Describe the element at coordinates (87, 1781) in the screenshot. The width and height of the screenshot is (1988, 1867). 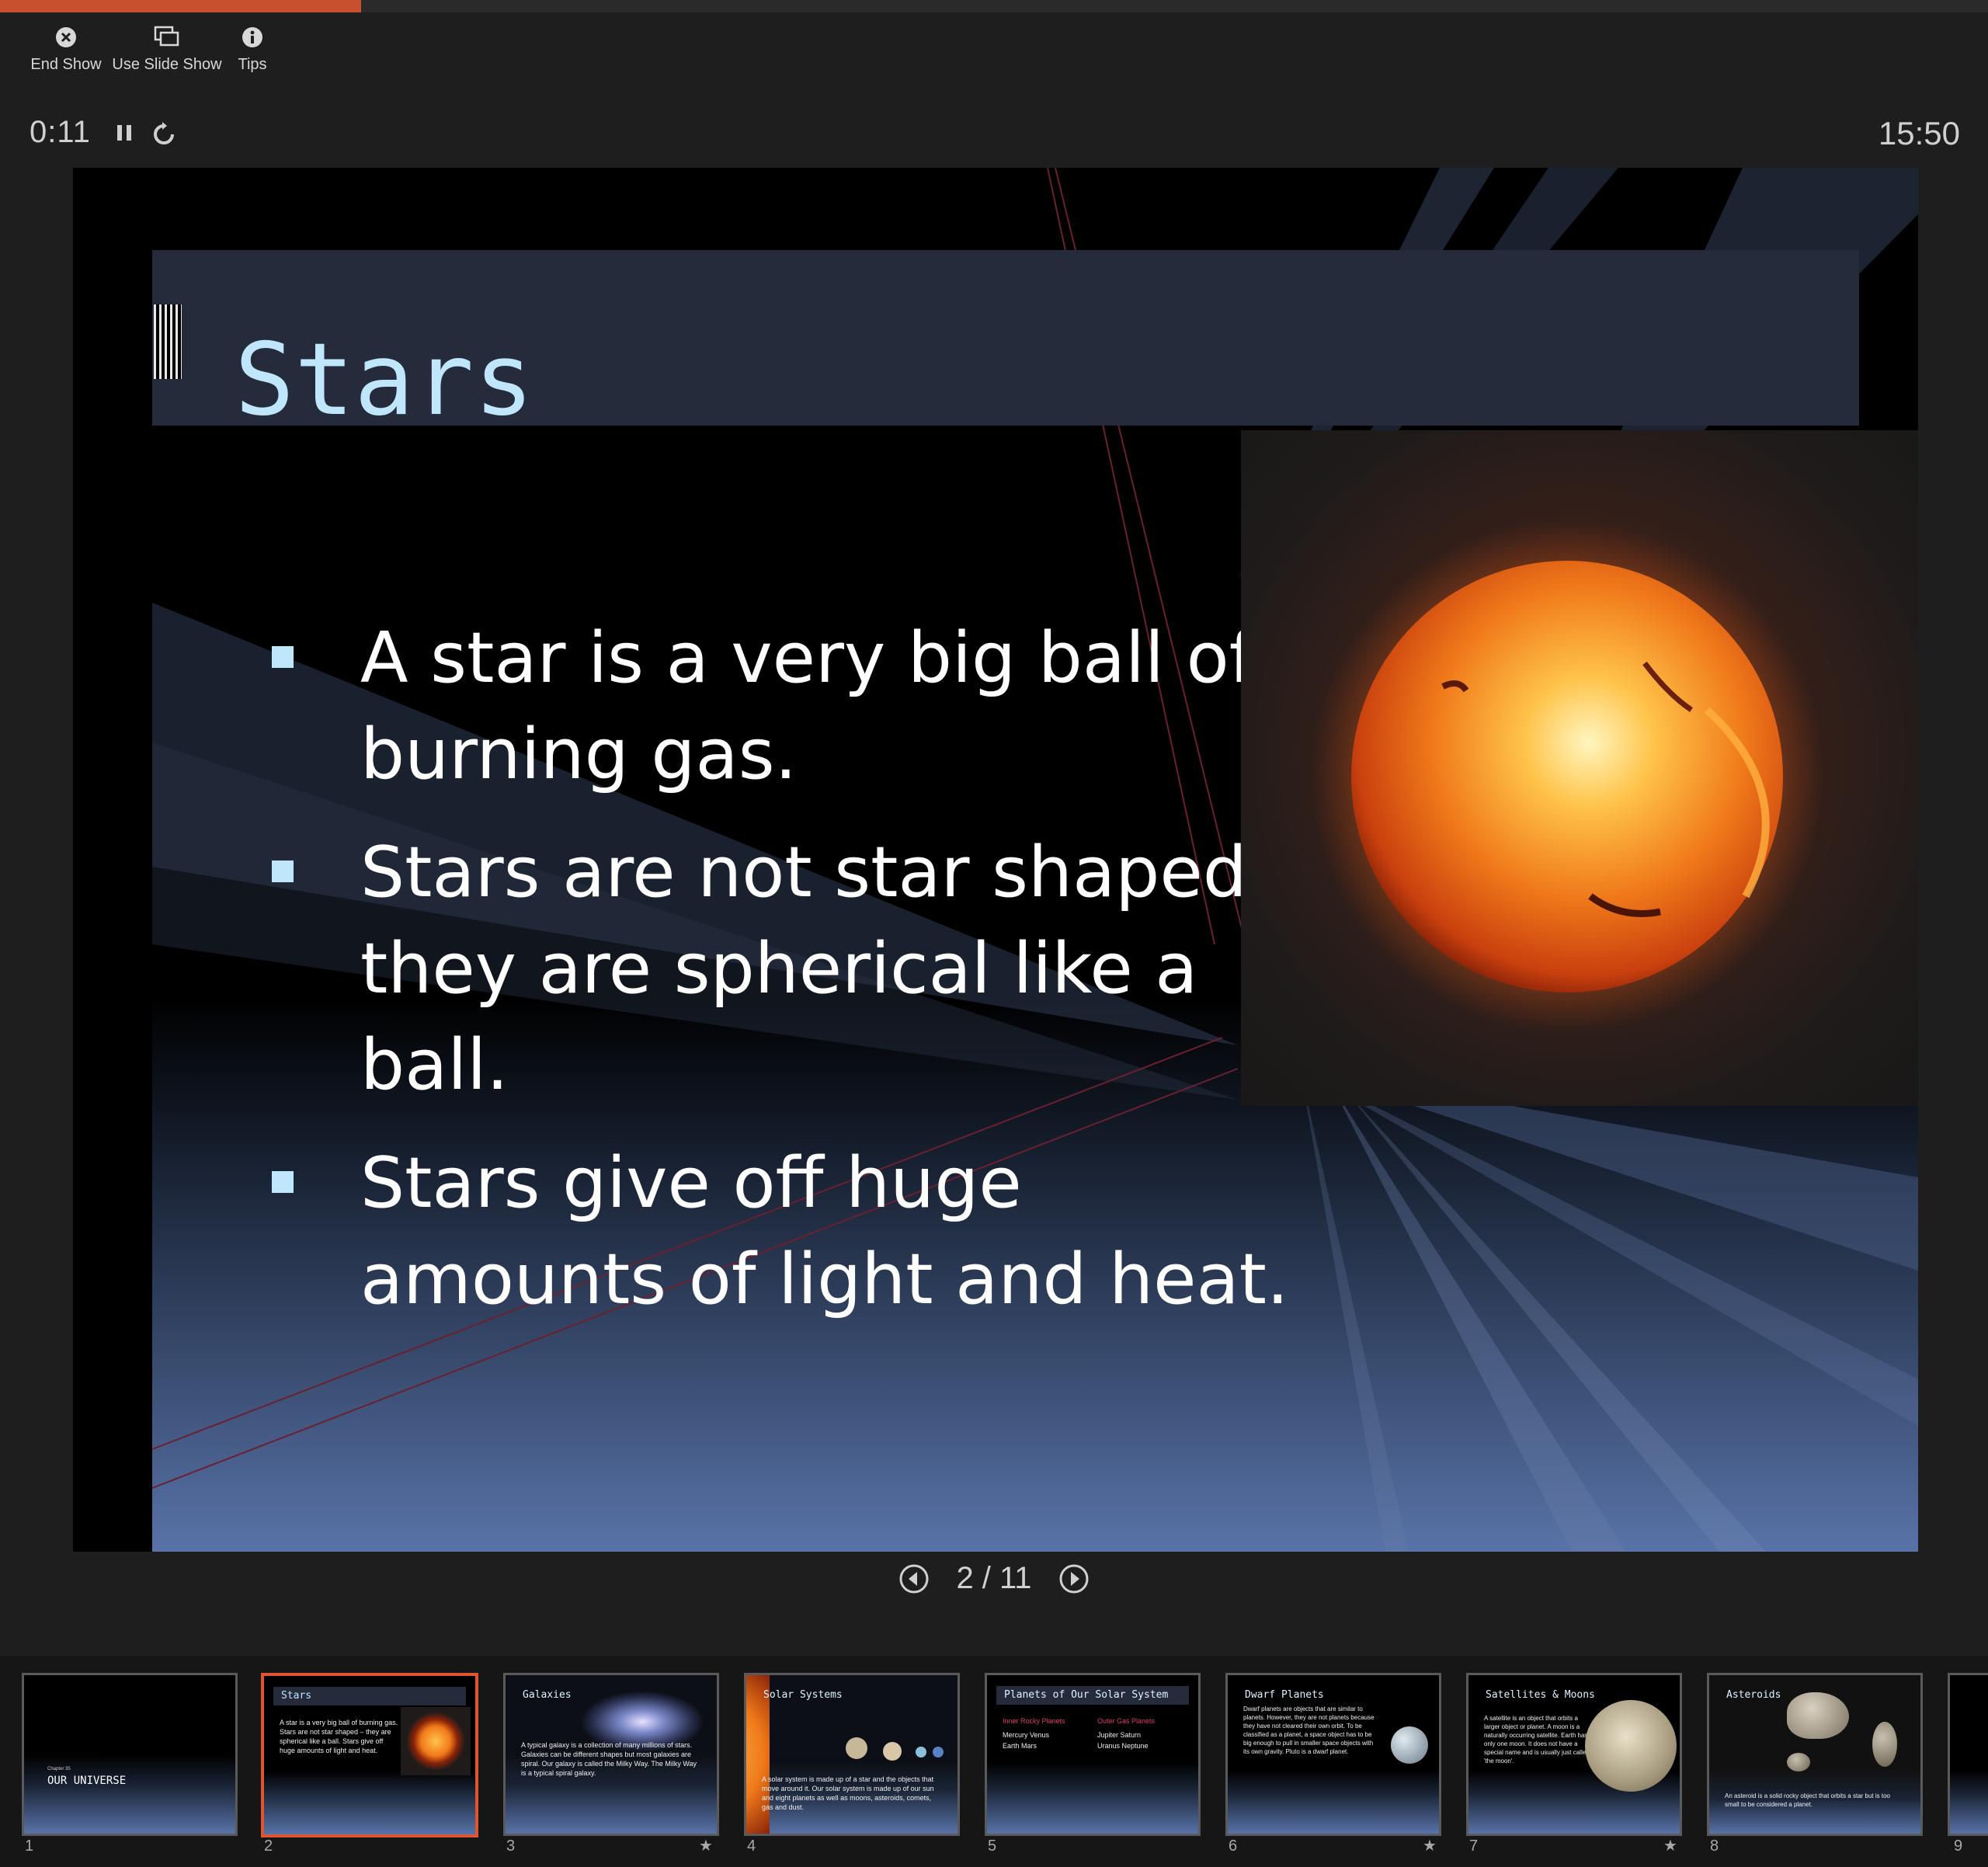
I see `thumbnail-title: OUR UNIVERSE` at that location.